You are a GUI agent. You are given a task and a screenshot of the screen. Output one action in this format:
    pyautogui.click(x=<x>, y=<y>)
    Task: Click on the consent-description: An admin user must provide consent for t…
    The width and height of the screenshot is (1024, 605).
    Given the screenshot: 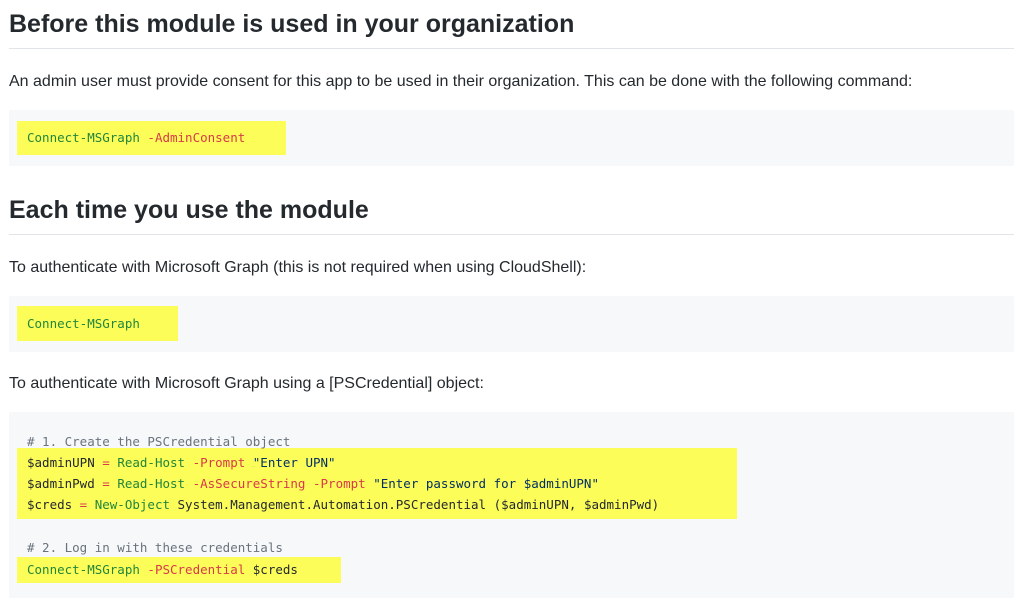 What is the action you would take?
    pyautogui.click(x=461, y=81)
    